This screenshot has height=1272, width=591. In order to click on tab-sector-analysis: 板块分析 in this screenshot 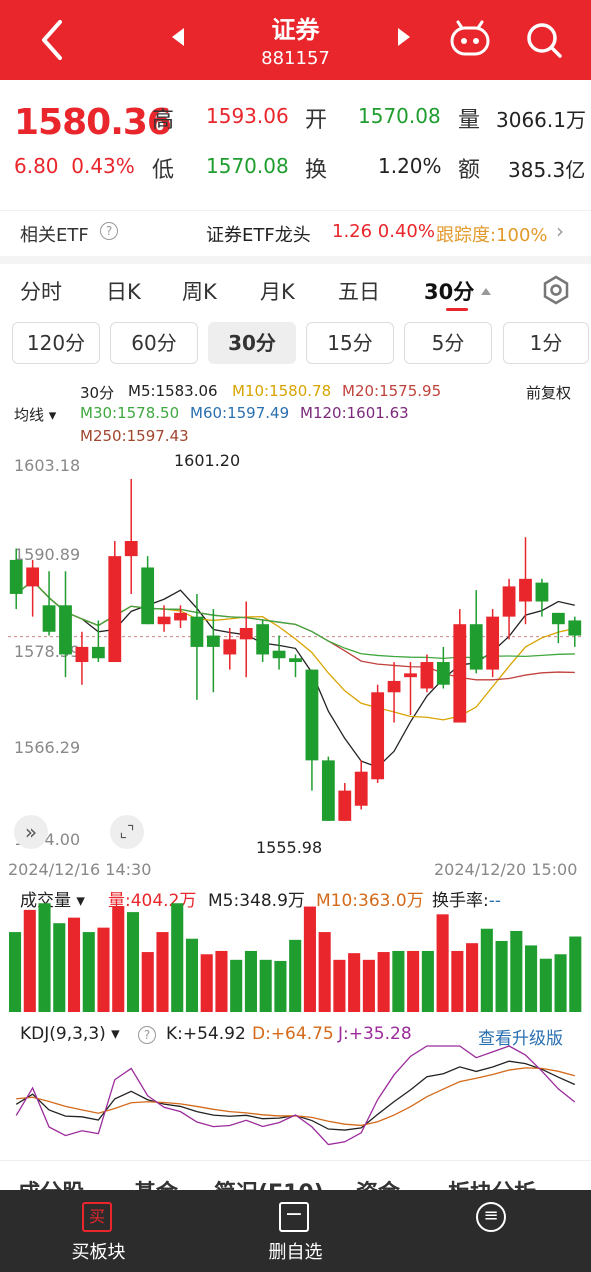, I will do `click(492, 1182)`.